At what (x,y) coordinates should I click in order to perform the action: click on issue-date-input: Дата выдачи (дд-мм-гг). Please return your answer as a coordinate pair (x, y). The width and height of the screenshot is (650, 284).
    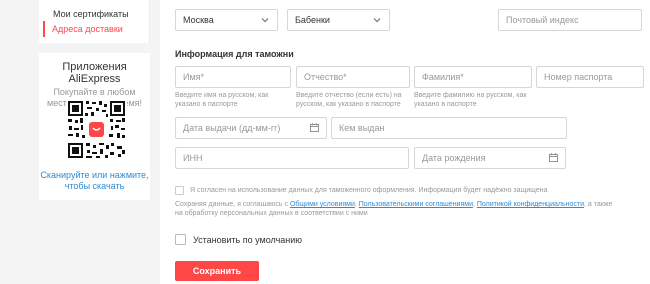
    Looking at the image, I should click on (251, 128).